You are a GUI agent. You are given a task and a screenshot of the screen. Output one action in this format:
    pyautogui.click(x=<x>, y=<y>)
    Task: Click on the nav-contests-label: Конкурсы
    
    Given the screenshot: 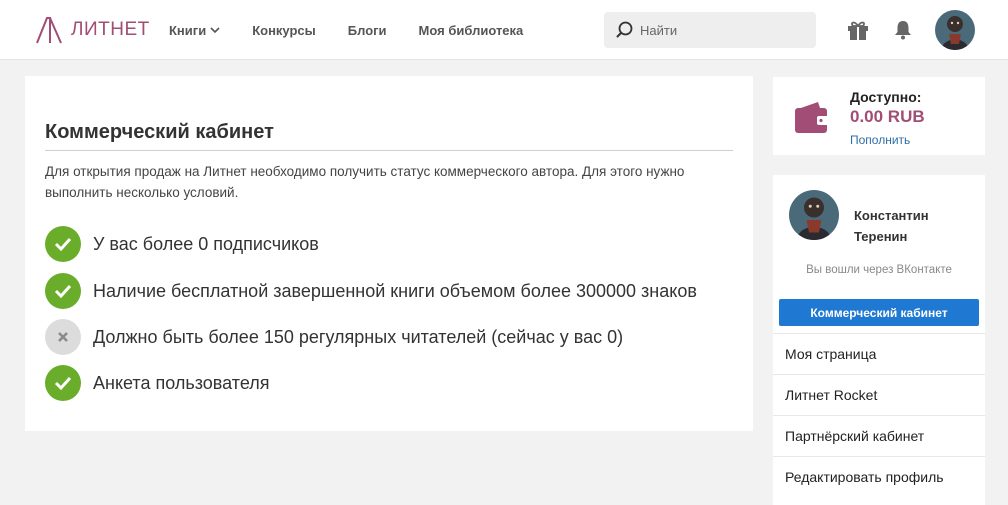 What is the action you would take?
    pyautogui.click(x=284, y=30)
    